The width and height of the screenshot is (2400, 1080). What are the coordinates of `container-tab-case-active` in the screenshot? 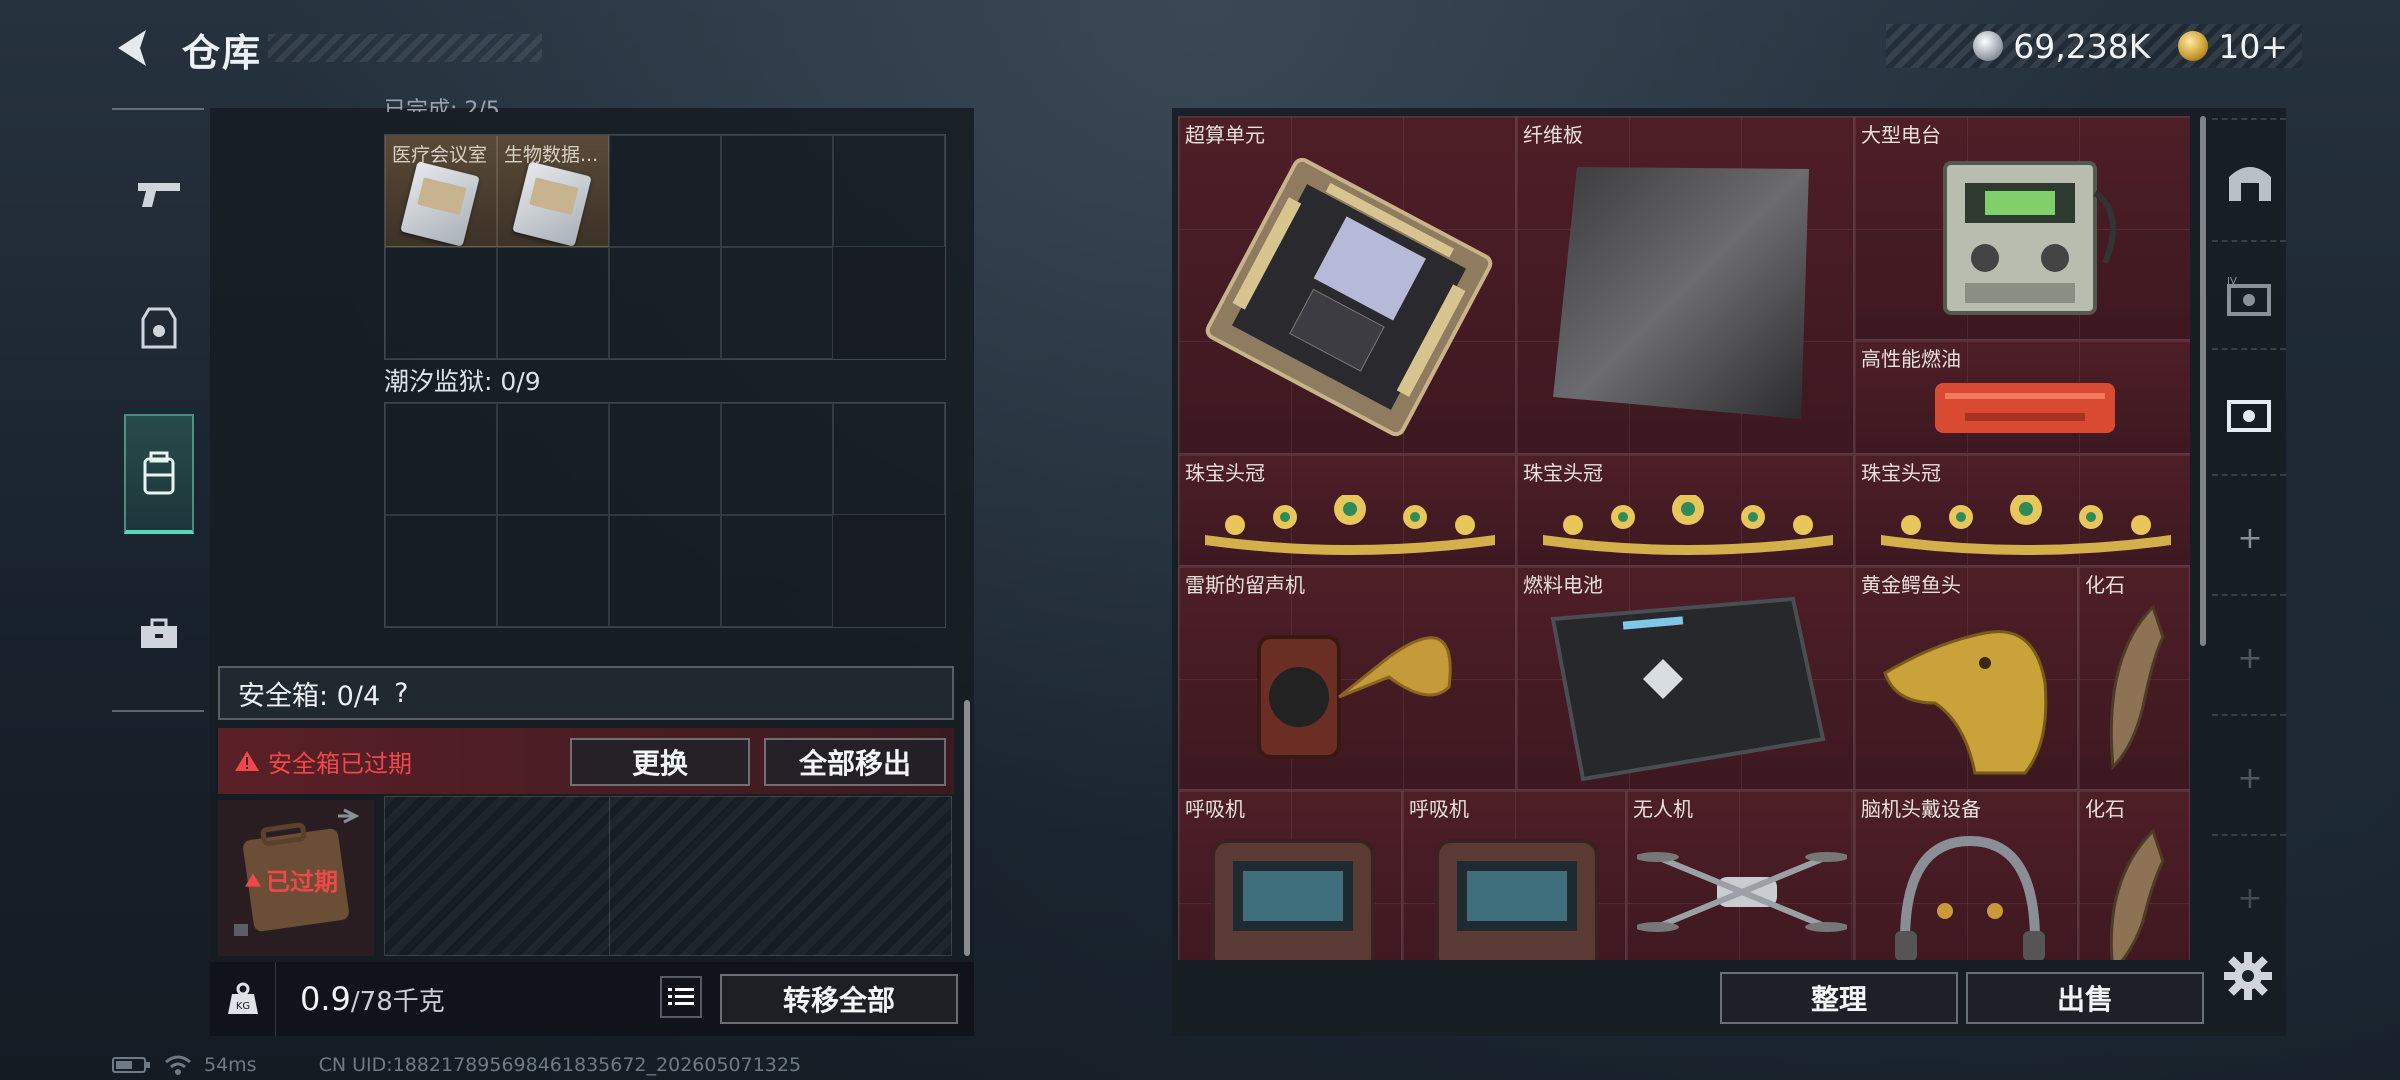 It's located at (2250, 412).